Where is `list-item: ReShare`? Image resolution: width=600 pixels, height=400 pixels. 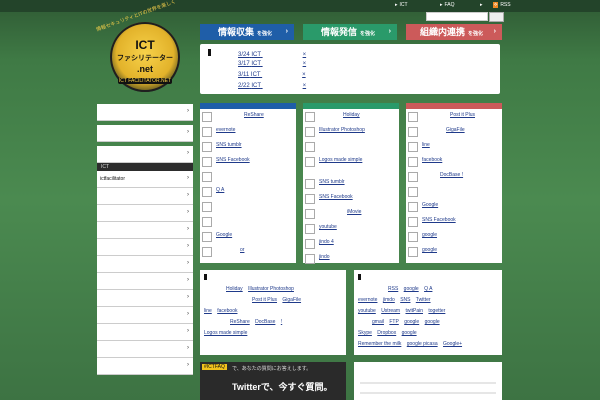 list-item: ReShare is located at coordinates (248, 116).